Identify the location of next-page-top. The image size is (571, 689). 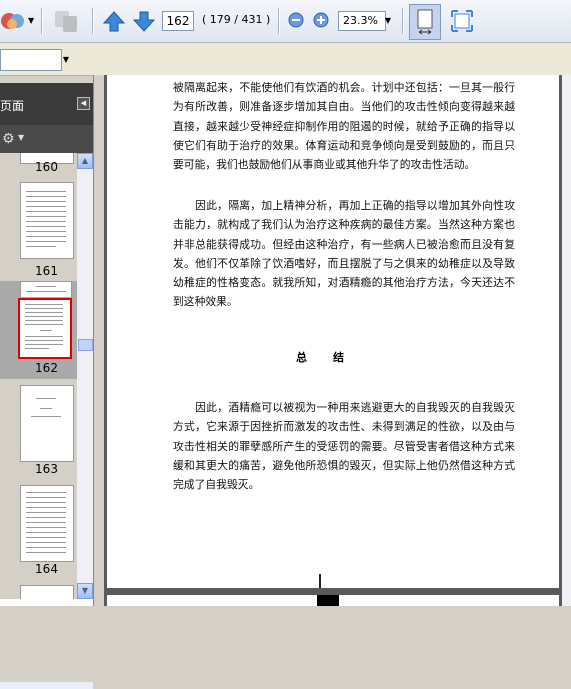
(333, 600).